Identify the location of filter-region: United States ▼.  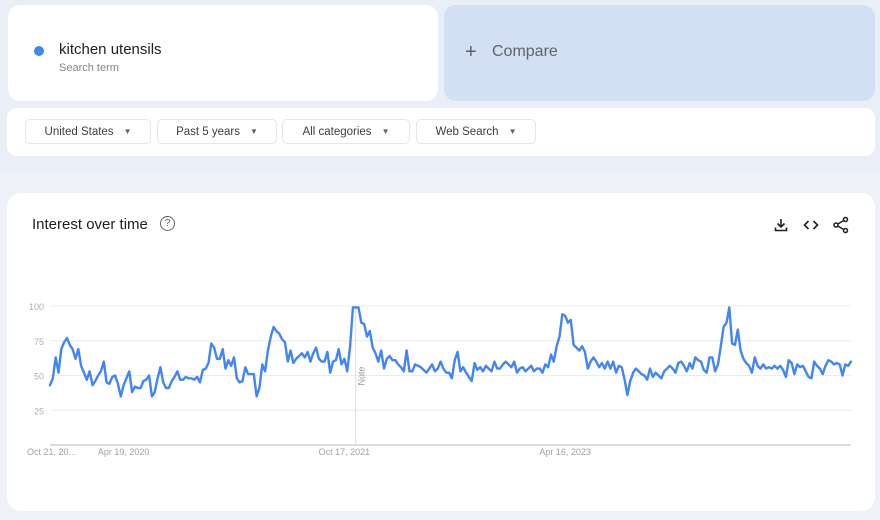
(88, 131).